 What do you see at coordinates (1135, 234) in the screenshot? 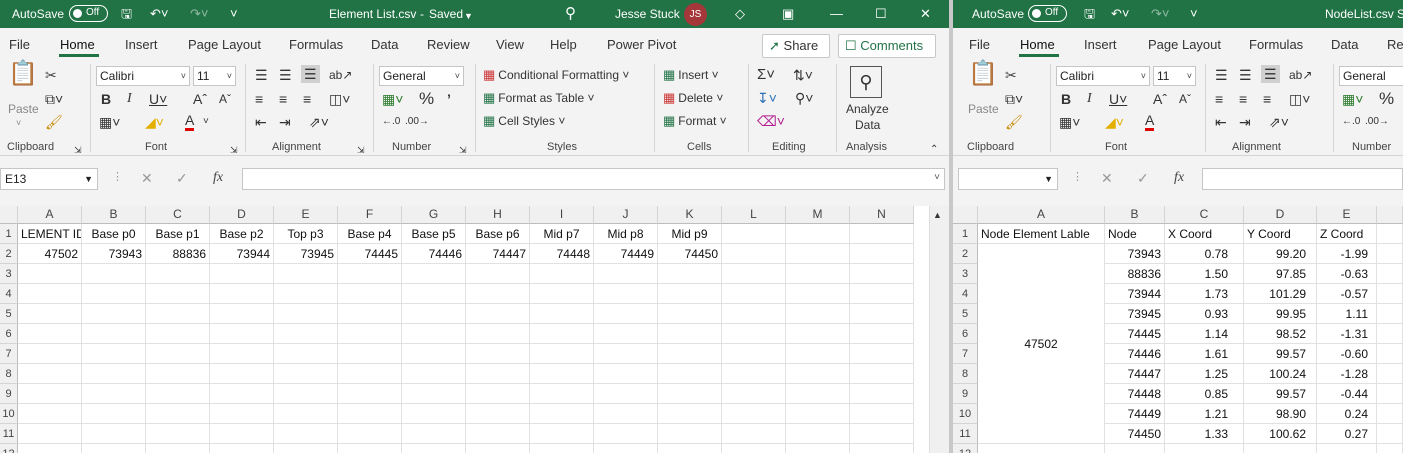
I see `cell-b1: Node` at bounding box center [1135, 234].